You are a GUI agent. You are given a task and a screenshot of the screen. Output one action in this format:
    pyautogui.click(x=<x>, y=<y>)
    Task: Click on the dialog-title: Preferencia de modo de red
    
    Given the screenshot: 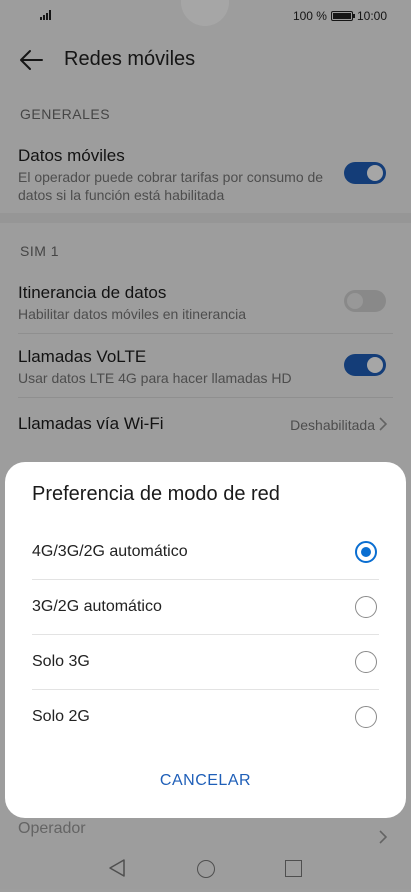 What is the action you would take?
    pyautogui.click(x=156, y=494)
    